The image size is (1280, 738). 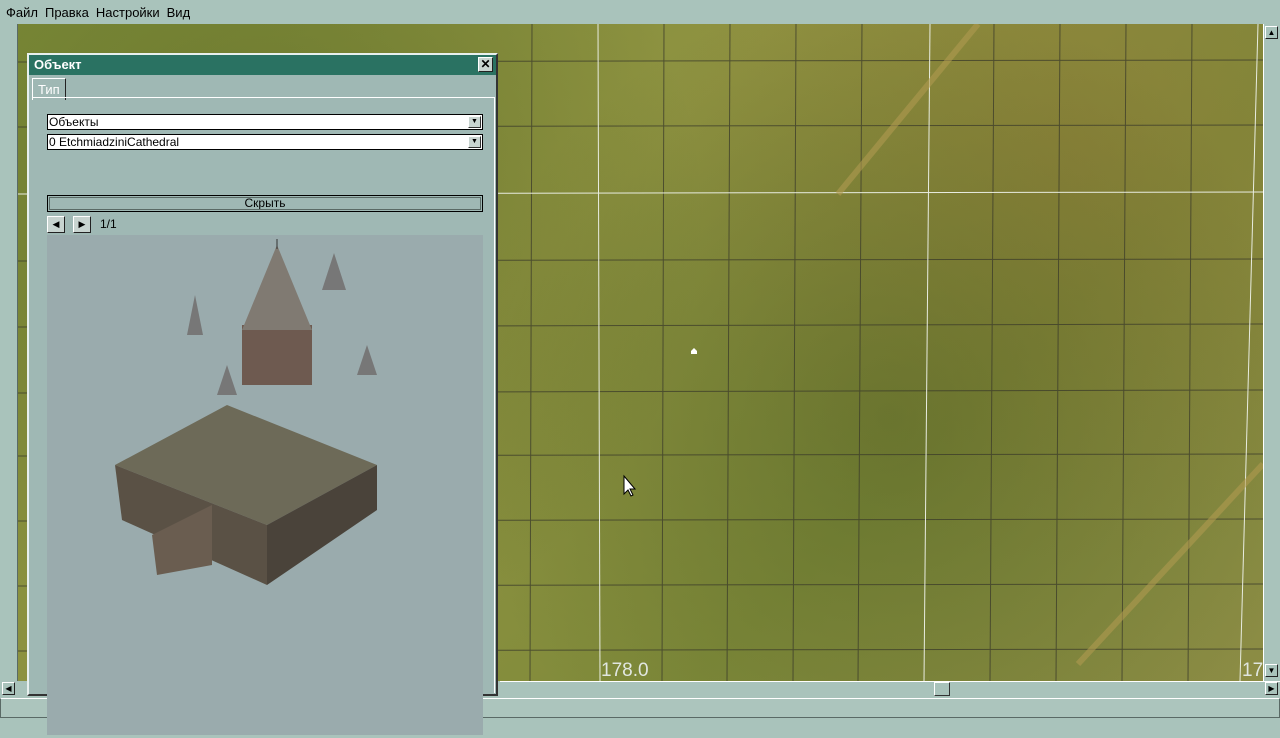 I want to click on menu-bar: Файл Правка Настройки Вид, so click(x=640, y=12).